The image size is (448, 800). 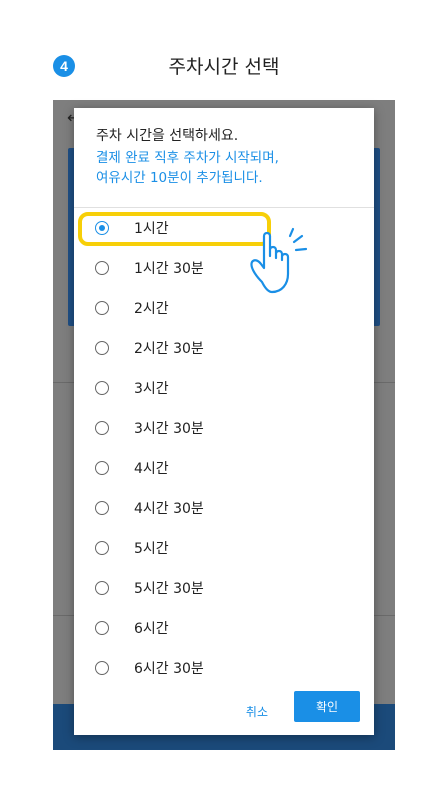 What do you see at coordinates (169, 669) in the screenshot?
I see `option-label: 6시간 30분` at bounding box center [169, 669].